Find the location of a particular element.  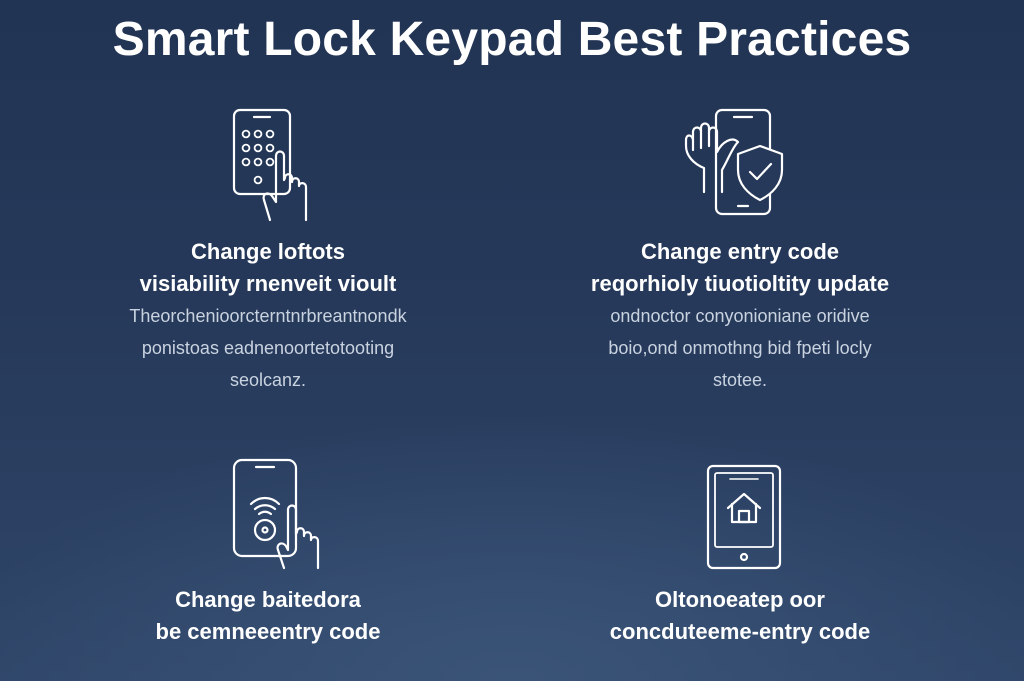

card-3-heading-line-1: Change baitedora is located at coordinates (268, 599).